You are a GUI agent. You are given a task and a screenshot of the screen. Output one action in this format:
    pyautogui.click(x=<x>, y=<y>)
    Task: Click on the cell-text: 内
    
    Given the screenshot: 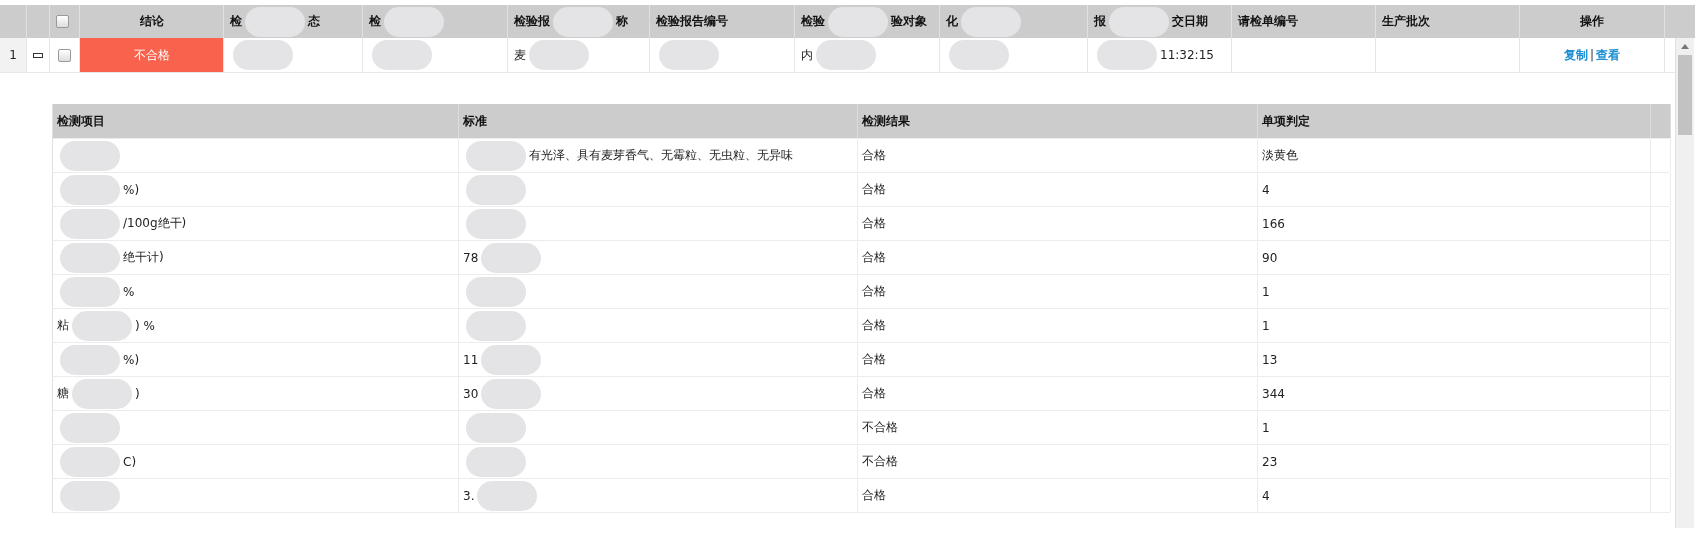 What is the action you would take?
    pyautogui.click(x=807, y=55)
    